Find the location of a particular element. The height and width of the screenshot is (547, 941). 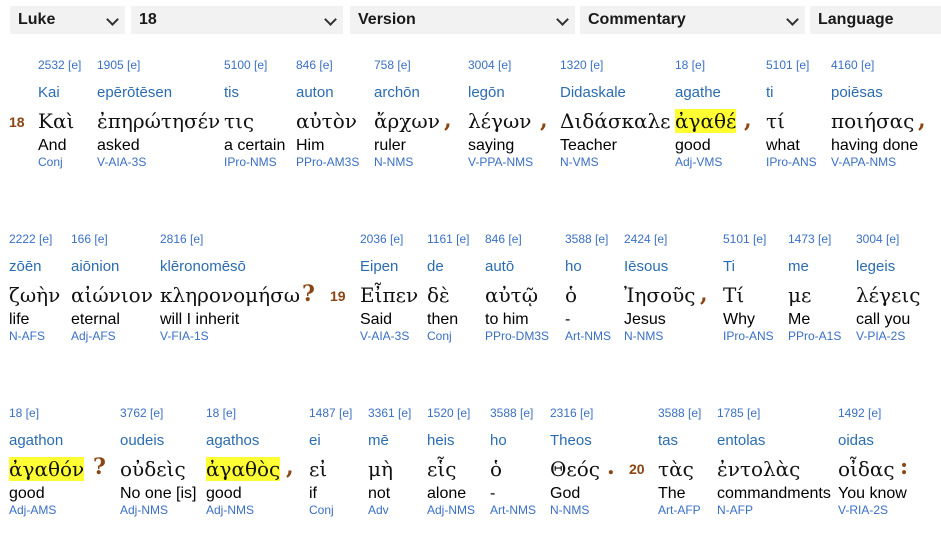

morphology-code: N-AFS is located at coordinates (34, 336).